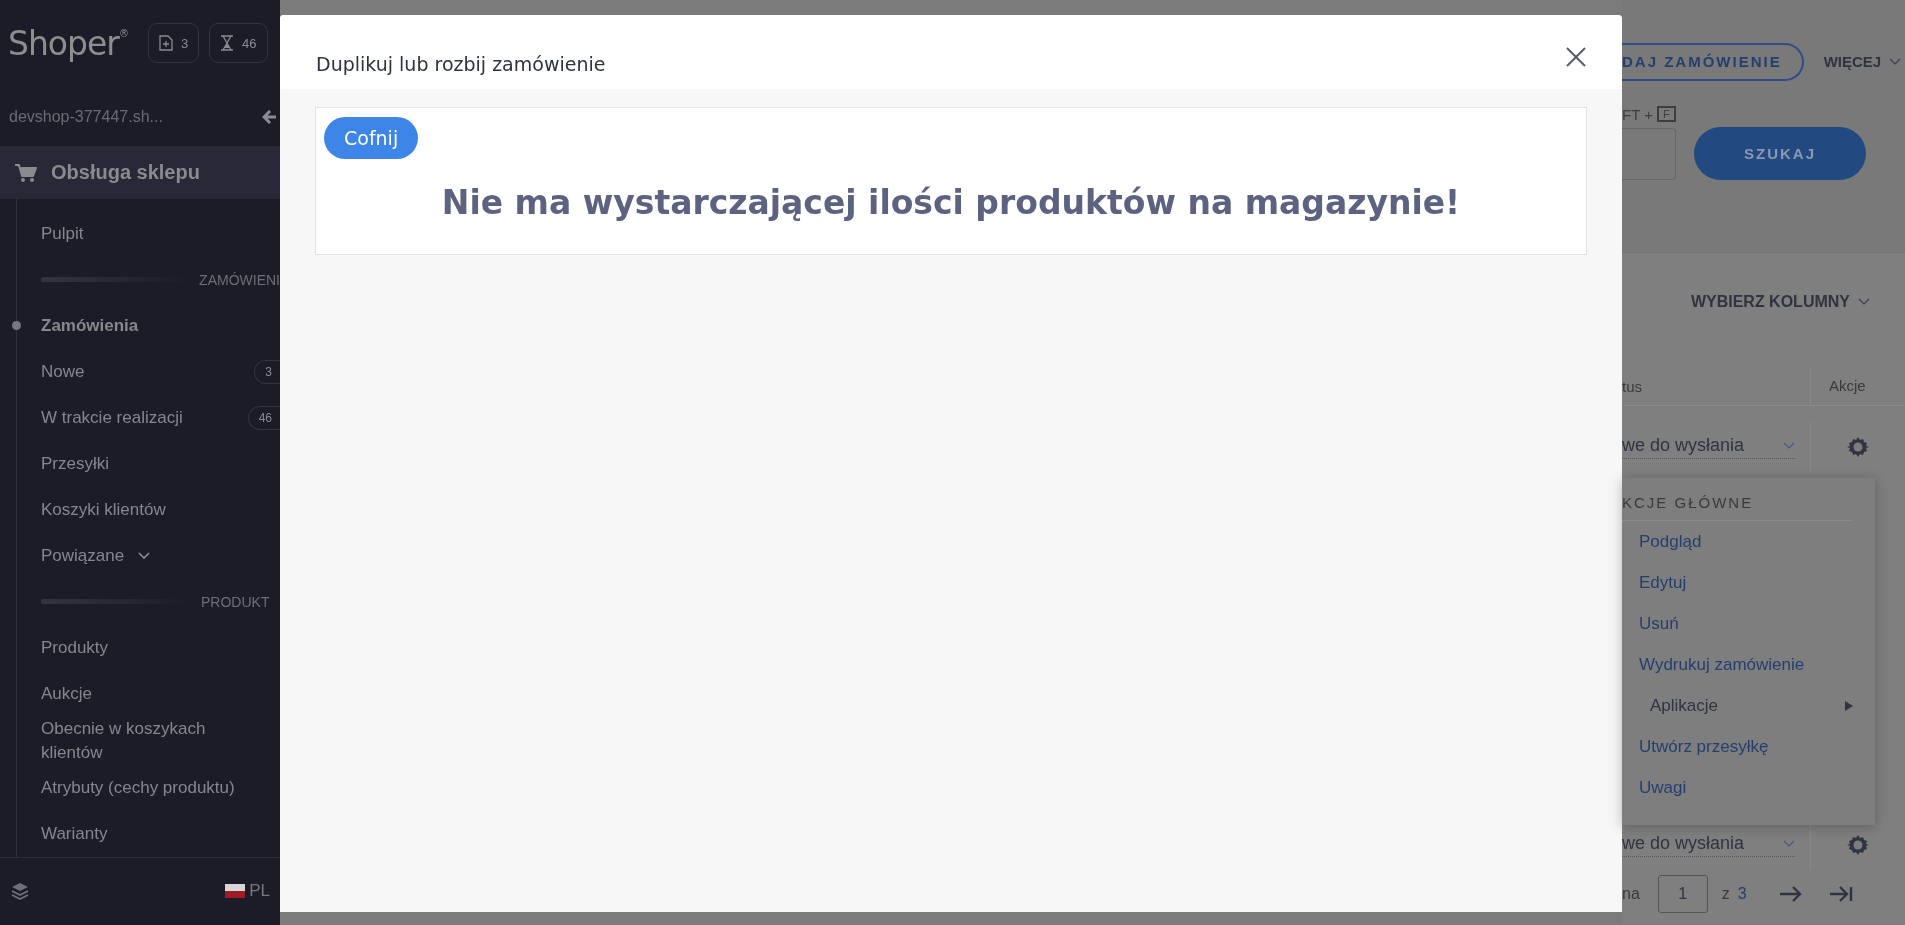  What do you see at coordinates (247, 891) in the screenshot?
I see `language-selector: PL` at bounding box center [247, 891].